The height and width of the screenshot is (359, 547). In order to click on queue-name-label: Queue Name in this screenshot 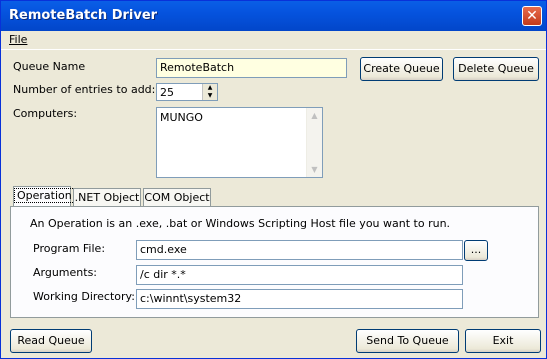, I will do `click(49, 66)`.